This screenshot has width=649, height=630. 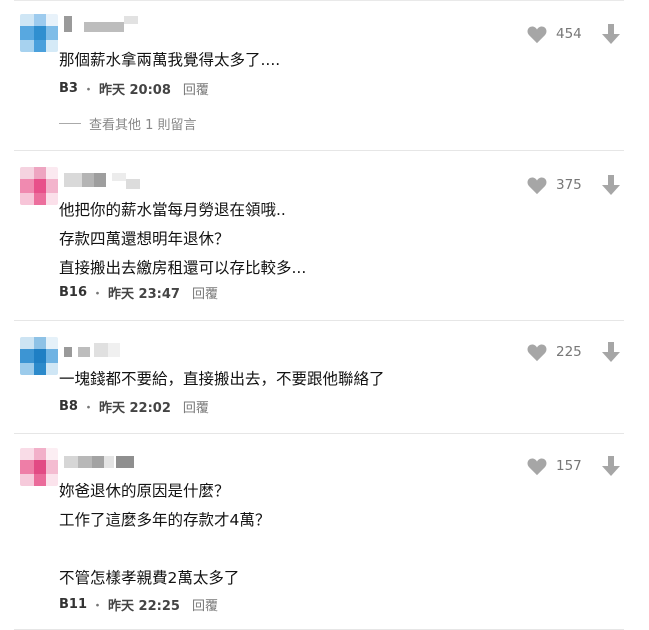 I want to click on timestamp: 昨天 23:47, so click(x=144, y=294).